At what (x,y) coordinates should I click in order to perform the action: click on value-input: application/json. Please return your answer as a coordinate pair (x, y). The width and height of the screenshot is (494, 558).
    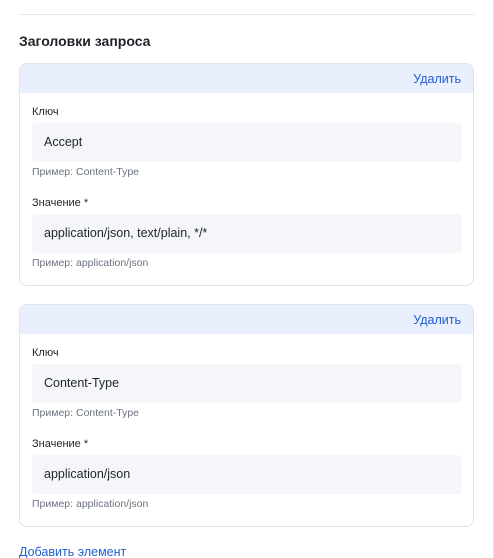
    Looking at the image, I should click on (247, 474).